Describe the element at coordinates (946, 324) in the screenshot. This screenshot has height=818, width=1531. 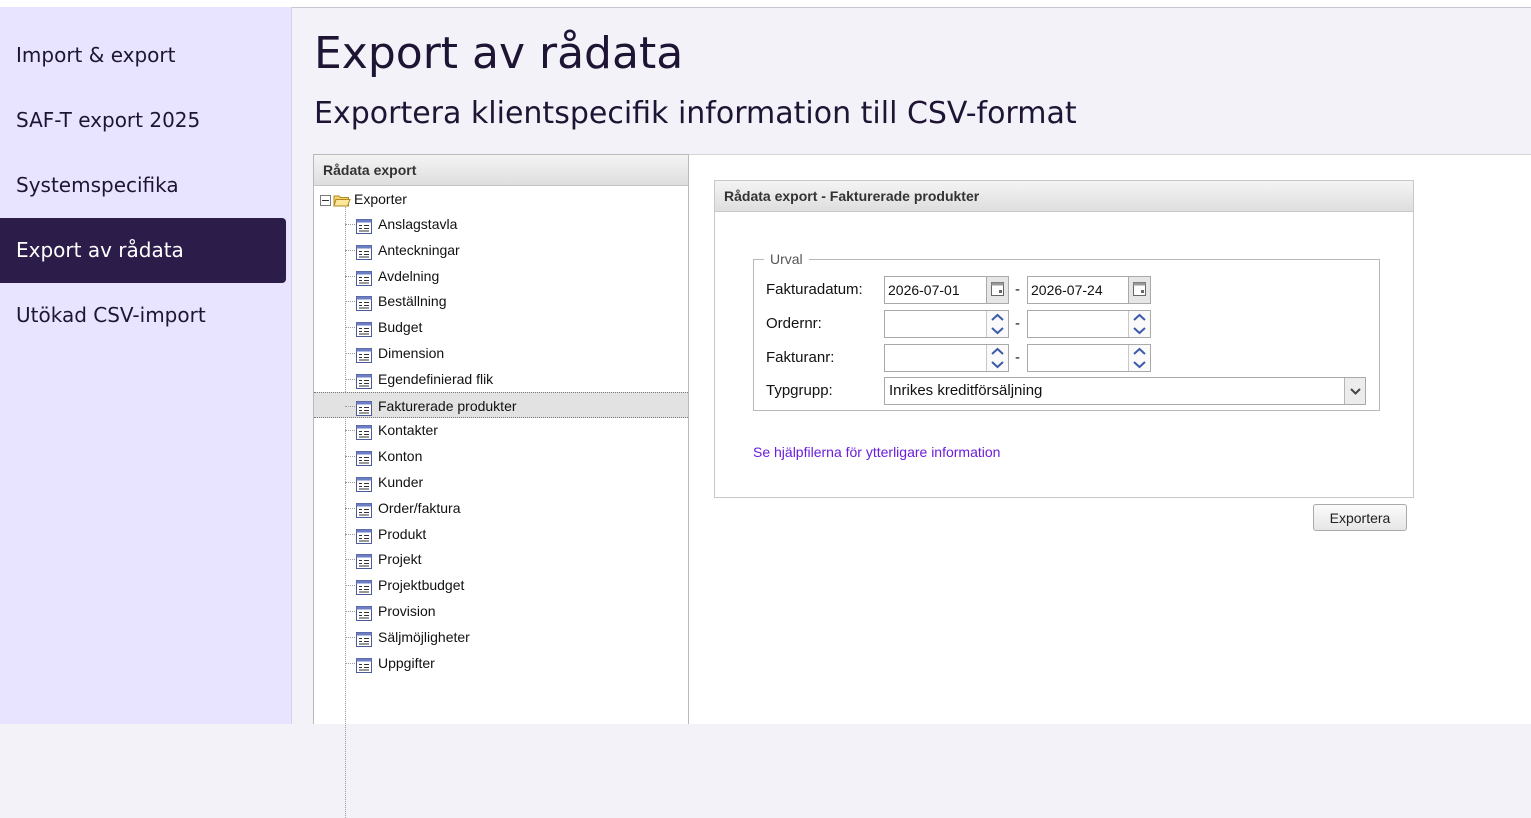
I see `ordernr-from-input` at that location.